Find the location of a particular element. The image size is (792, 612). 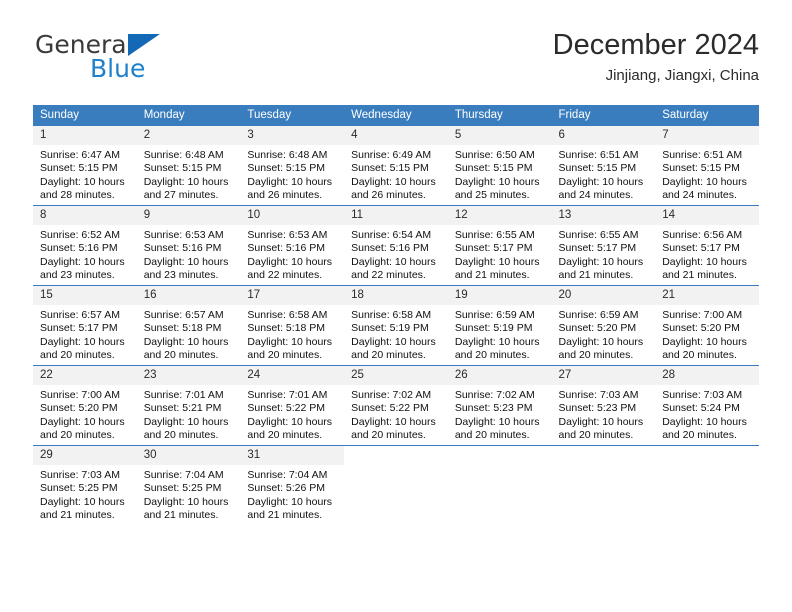

sunrise-text: Sunrise: 7:01 AM is located at coordinates (287, 395).